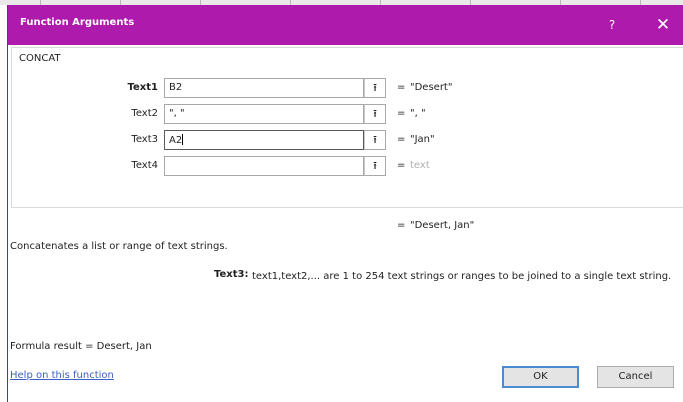 The width and height of the screenshot is (683, 402). I want to click on argument-help-name: Text3:, so click(231, 274).